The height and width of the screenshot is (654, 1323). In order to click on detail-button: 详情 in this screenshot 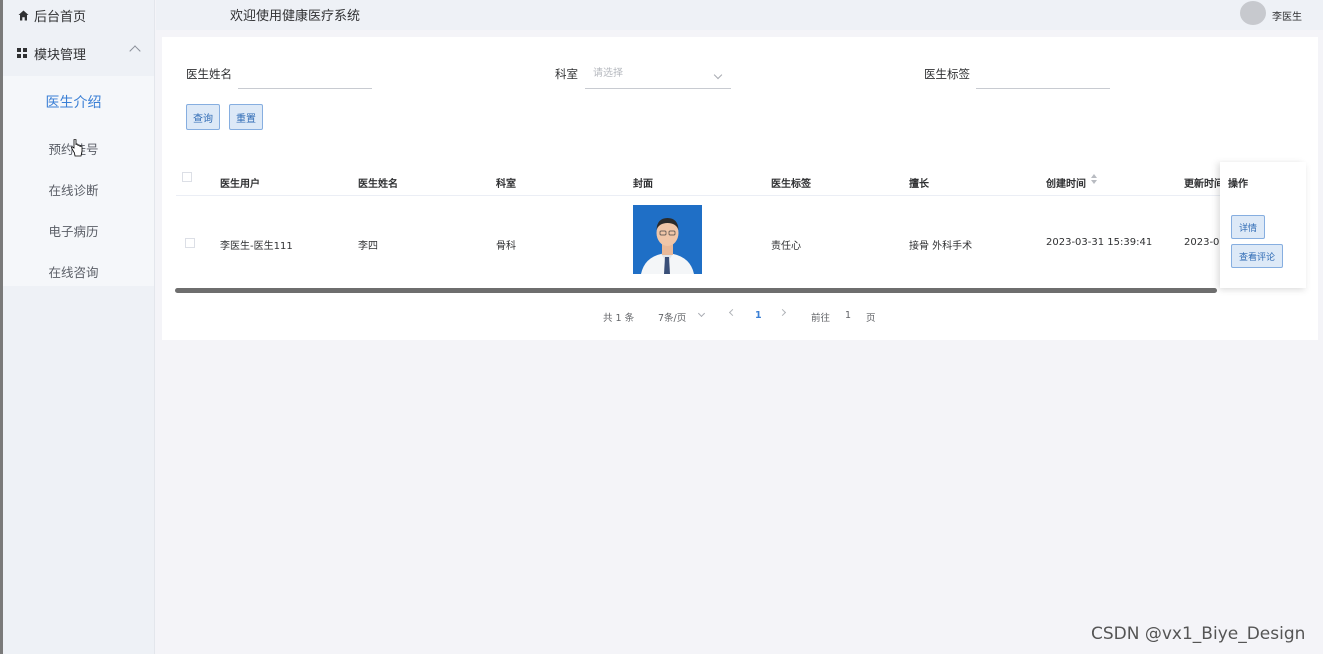, I will do `click(1248, 227)`.